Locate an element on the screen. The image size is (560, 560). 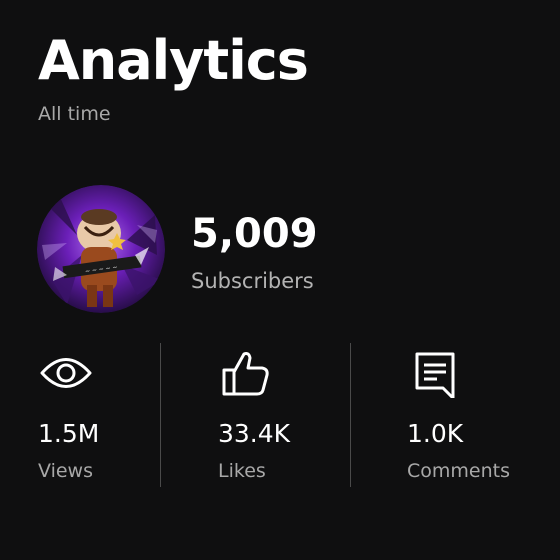
eye-icon is located at coordinates (66, 373).